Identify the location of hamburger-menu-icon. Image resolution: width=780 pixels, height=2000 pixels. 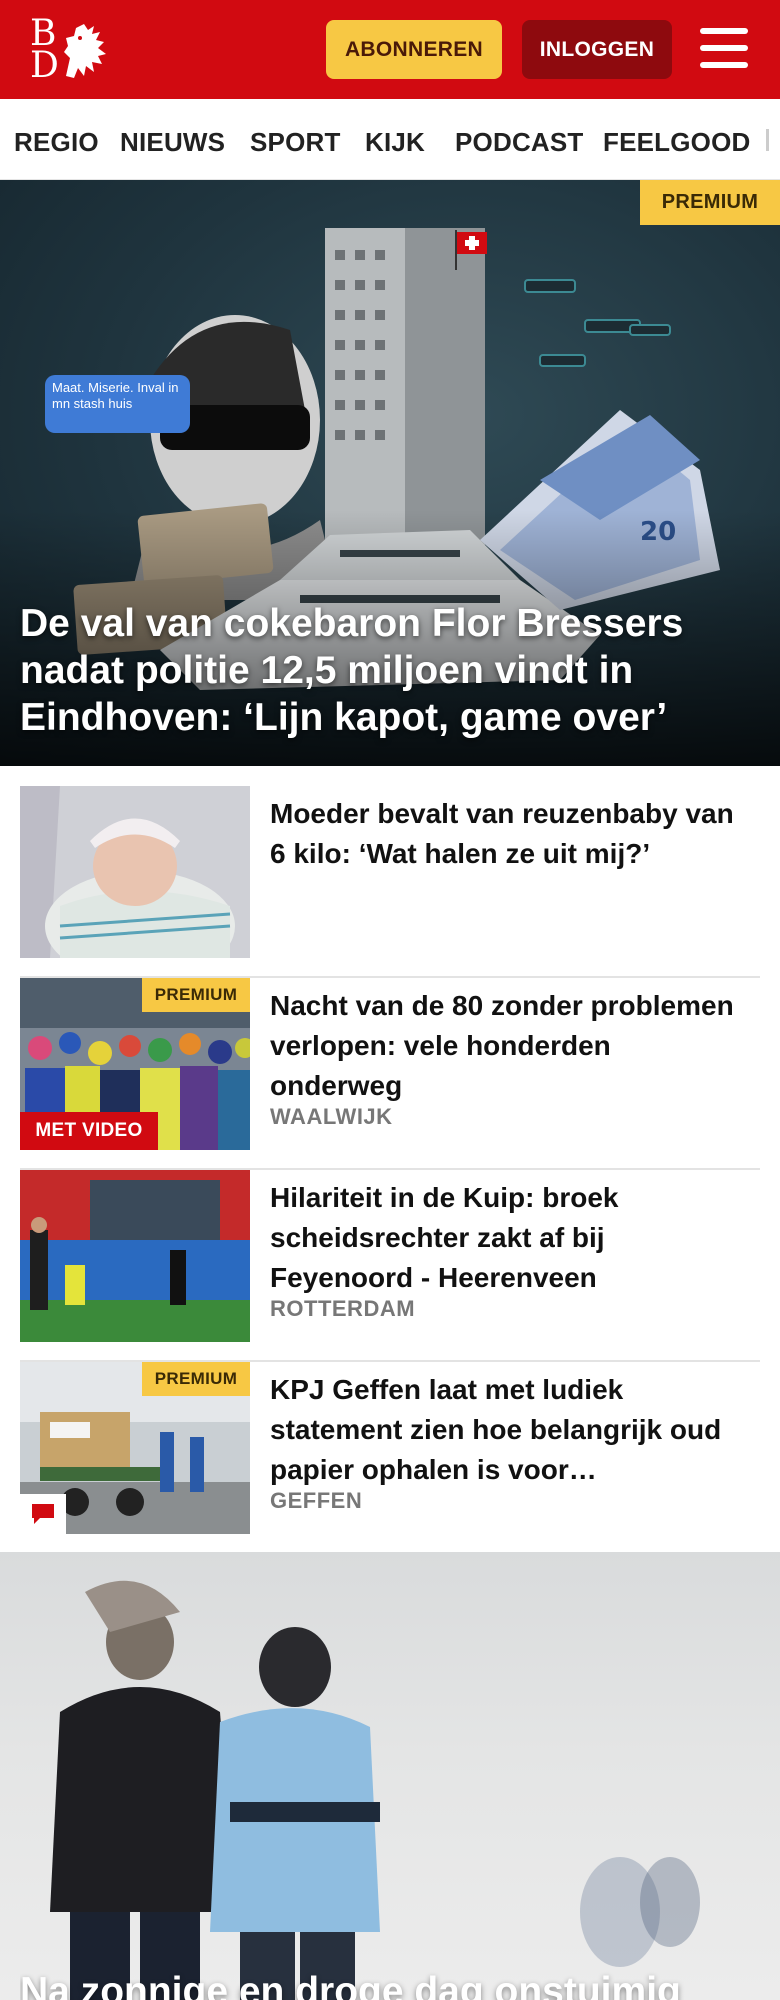
(726, 49).